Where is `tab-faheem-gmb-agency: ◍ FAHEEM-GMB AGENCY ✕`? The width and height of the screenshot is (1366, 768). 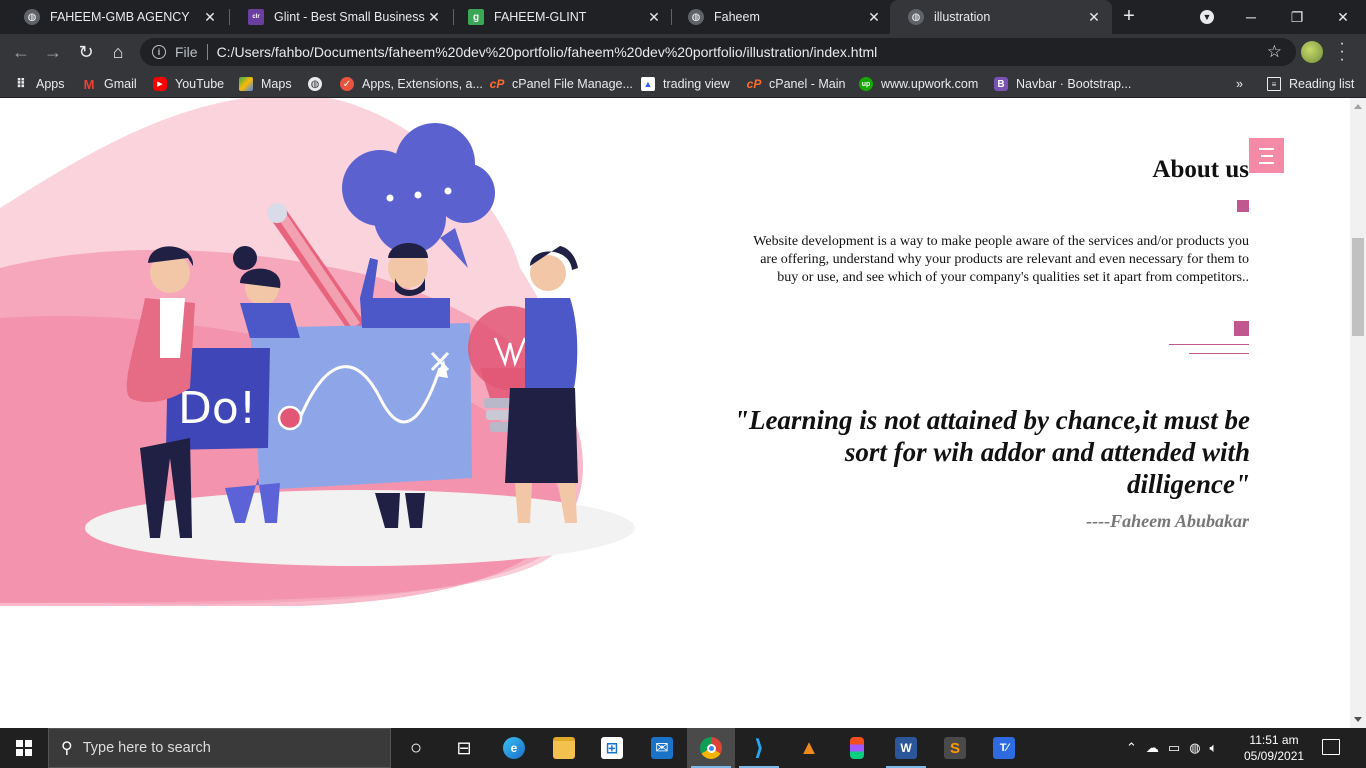 tab-faheem-gmb-agency: ◍ FAHEEM-GMB AGENCY ✕ is located at coordinates (117, 17).